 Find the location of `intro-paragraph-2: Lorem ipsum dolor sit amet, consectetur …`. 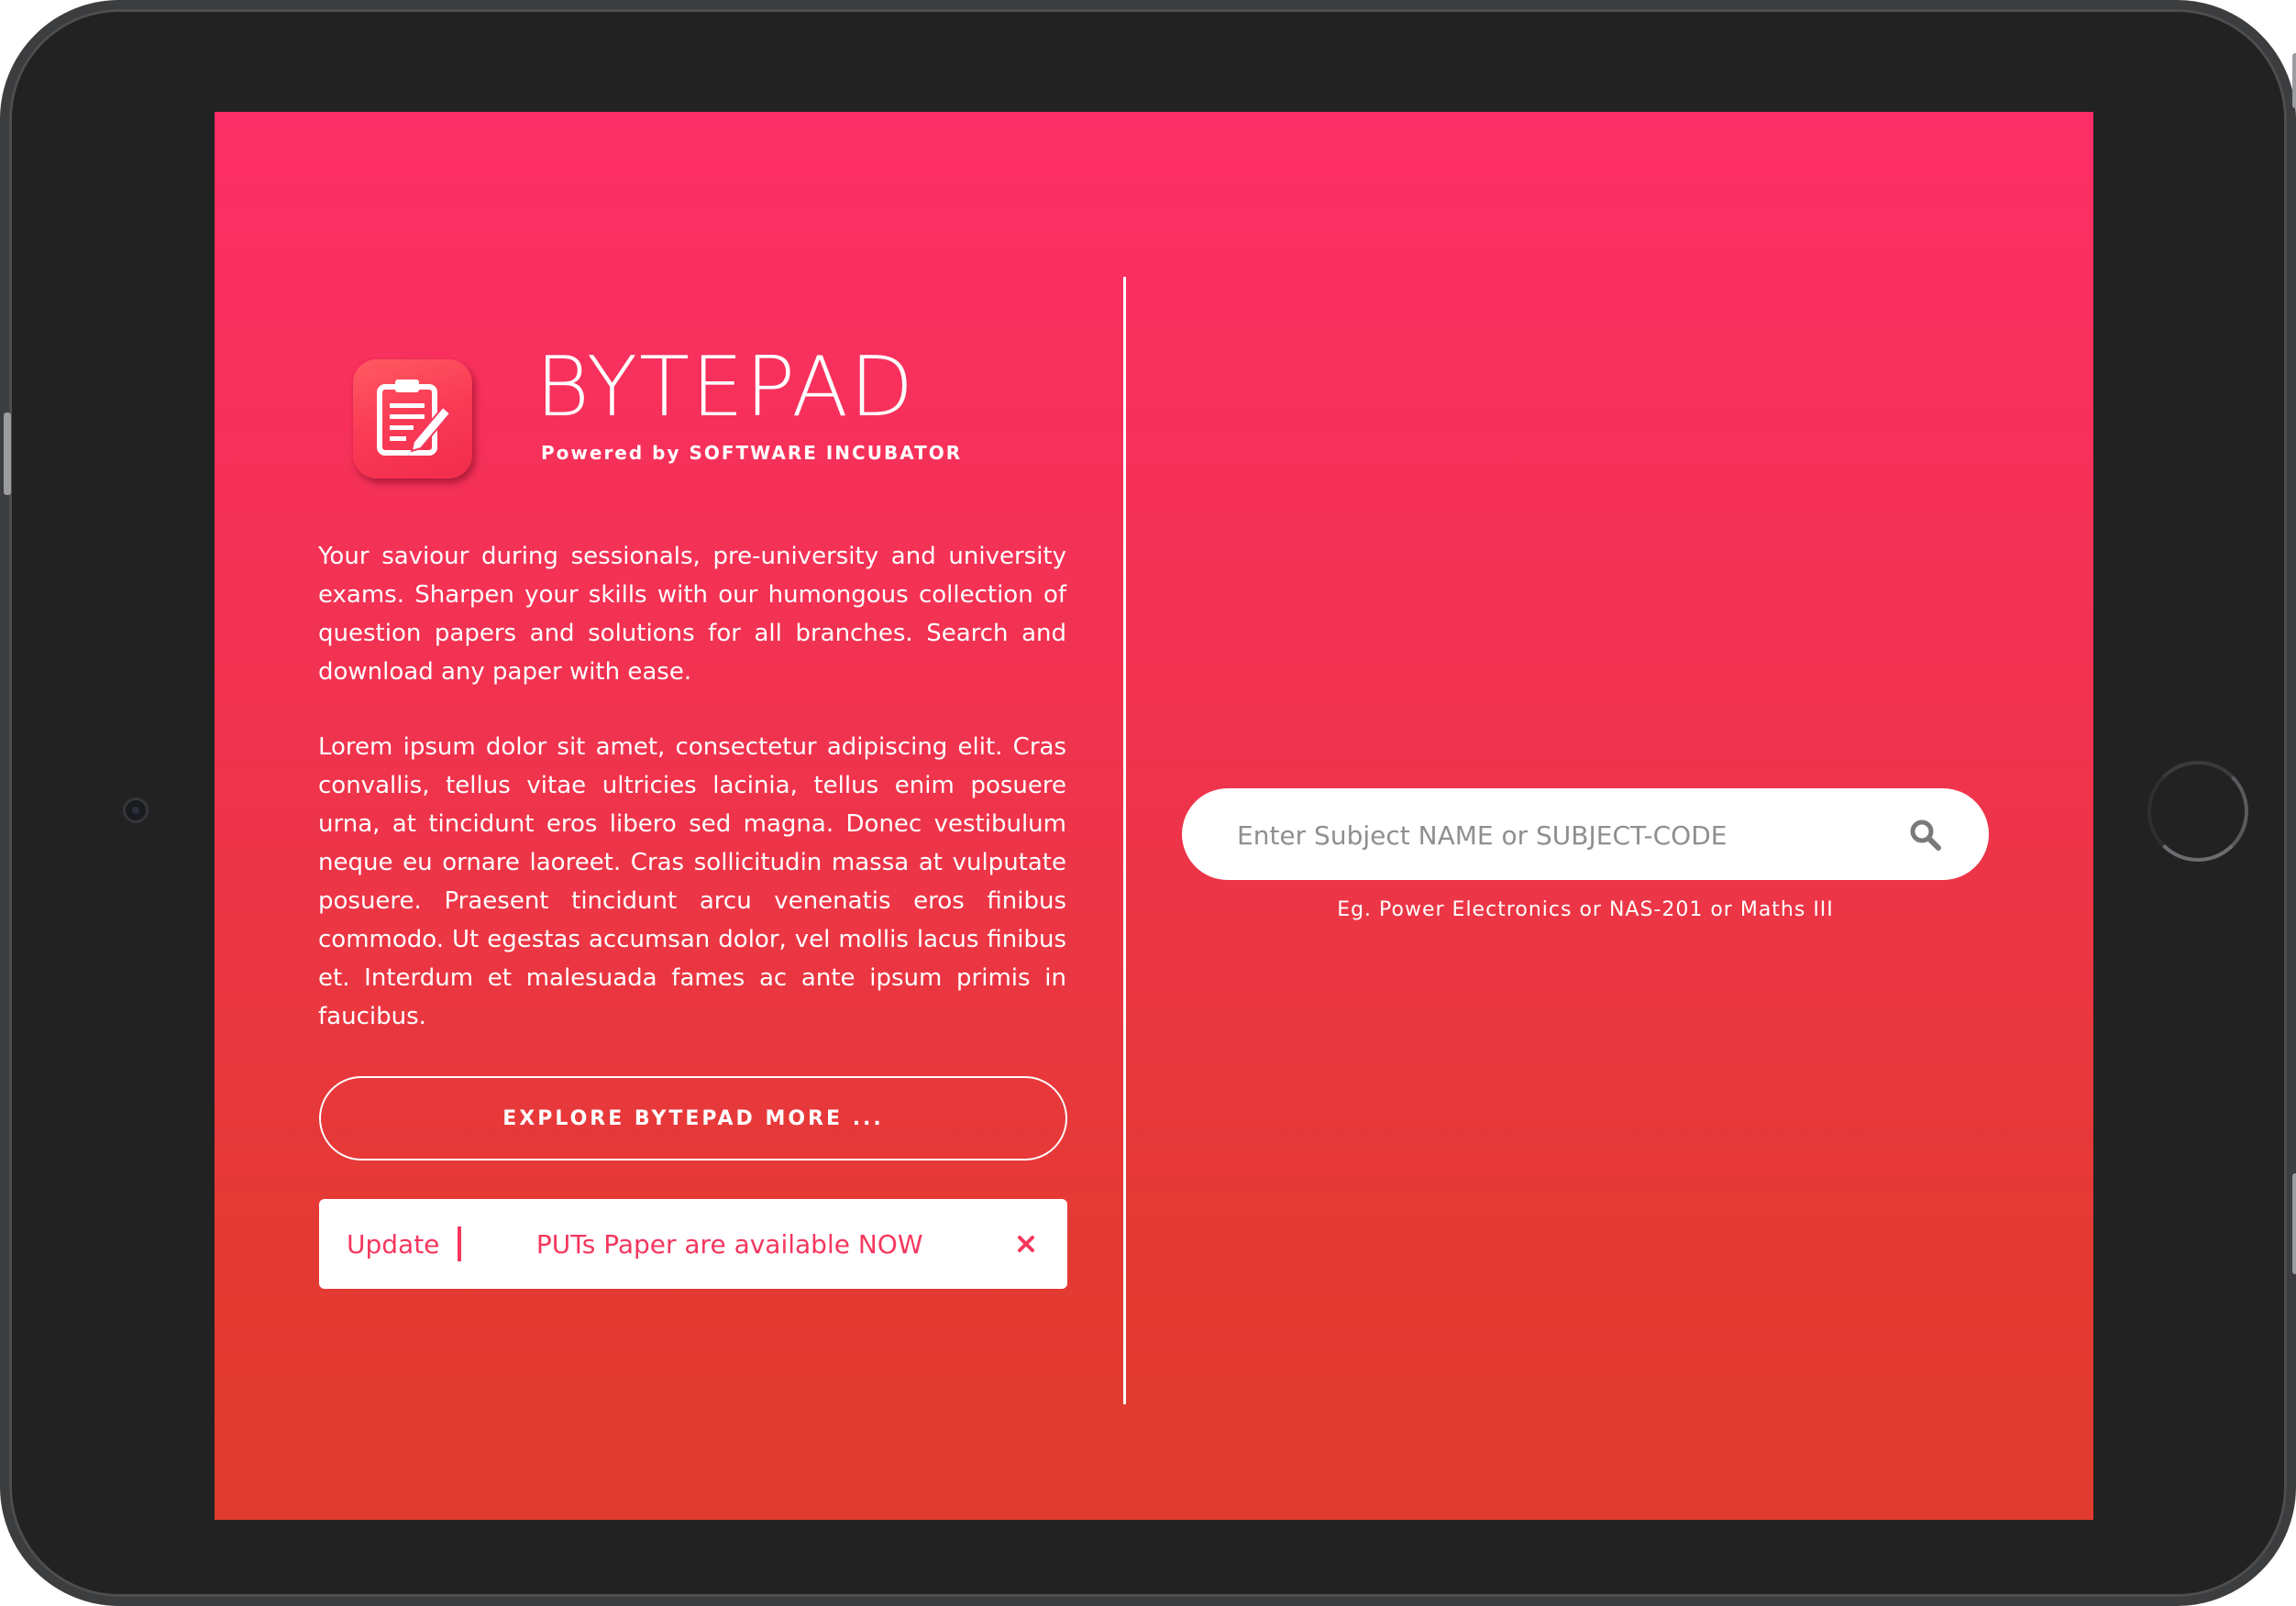

intro-paragraph-2: Lorem ipsum dolor sit amet, consectetur … is located at coordinates (692, 881).